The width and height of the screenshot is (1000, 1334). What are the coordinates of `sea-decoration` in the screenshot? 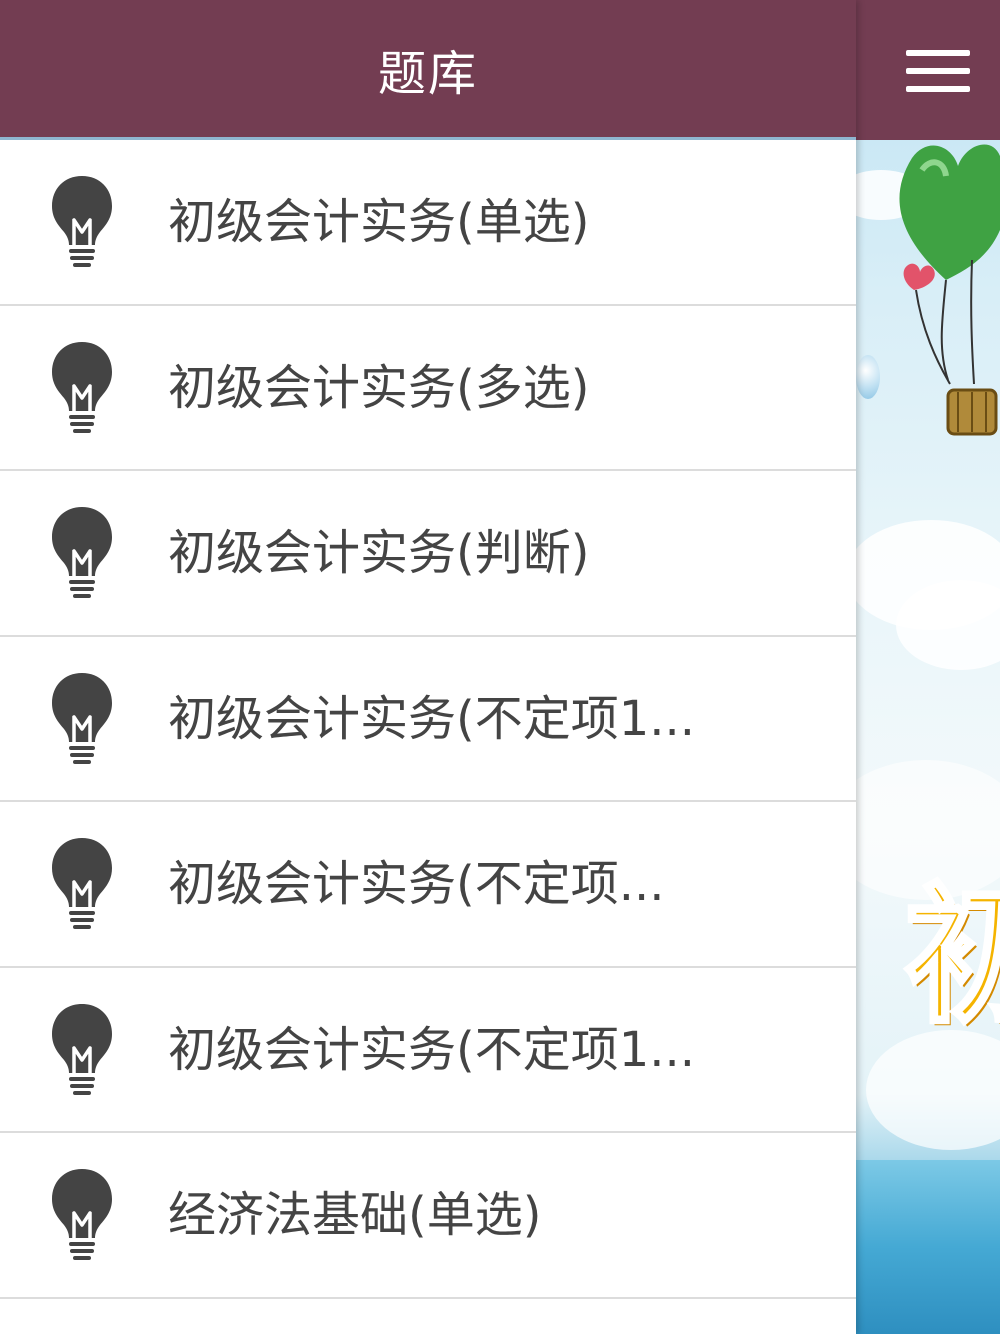 It's located at (928, 1247).